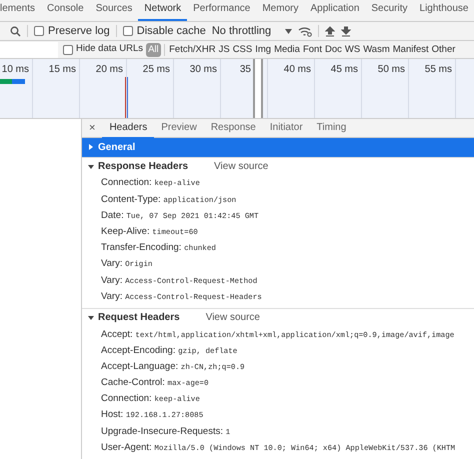 The image size is (474, 459). What do you see at coordinates (377, 49) in the screenshot?
I see `filter-chip: Wasm` at bounding box center [377, 49].